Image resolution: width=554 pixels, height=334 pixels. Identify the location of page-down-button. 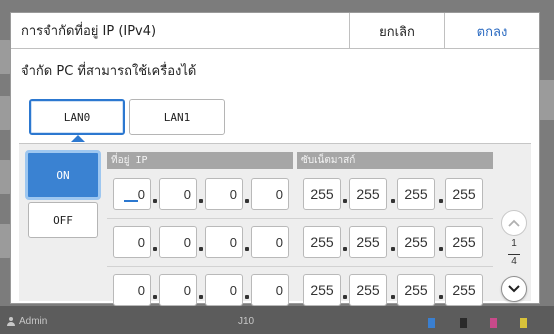
(514, 289).